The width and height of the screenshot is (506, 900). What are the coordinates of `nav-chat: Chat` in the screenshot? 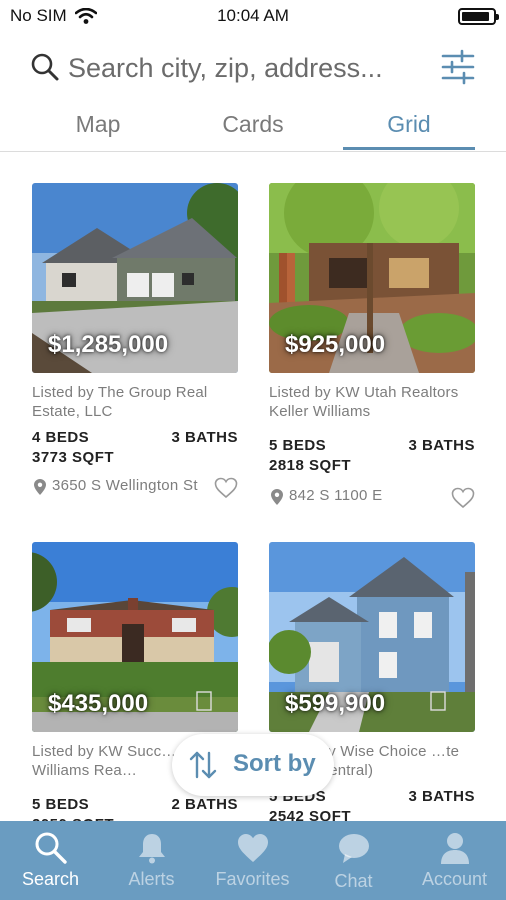 It's located at (353, 860).